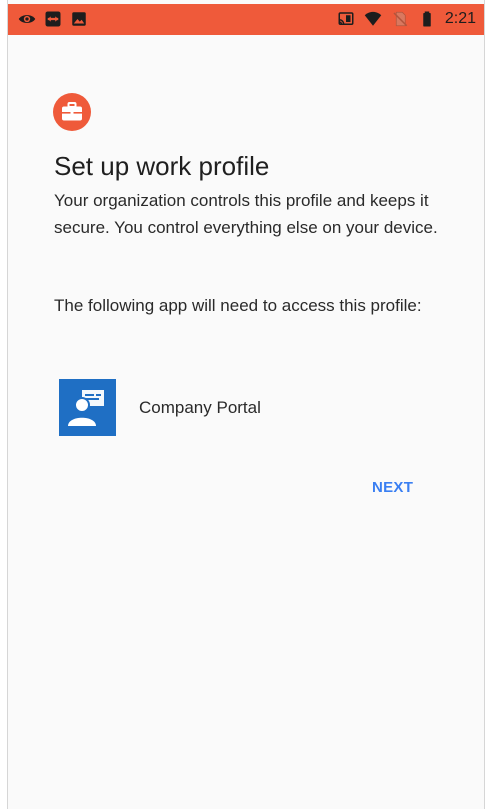 The width and height of the screenshot is (487, 809). Describe the element at coordinates (460, 18) in the screenshot. I see `clock: 2:21` at that location.